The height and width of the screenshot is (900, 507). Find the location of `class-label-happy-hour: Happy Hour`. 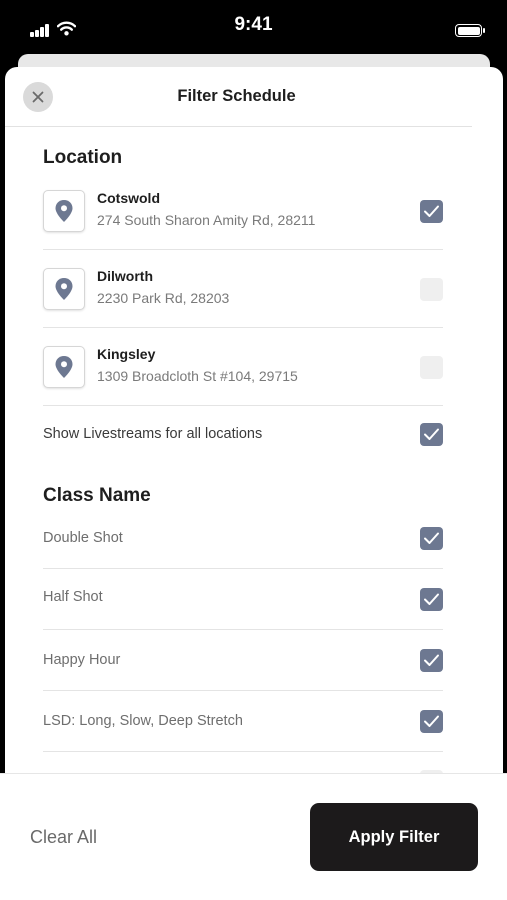

class-label-happy-hour: Happy Hour is located at coordinates (82, 660).